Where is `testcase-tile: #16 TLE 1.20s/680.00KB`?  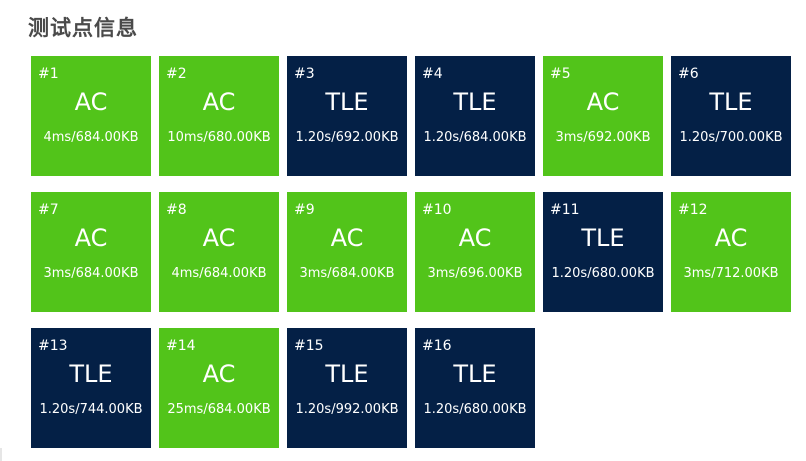
testcase-tile: #16 TLE 1.20s/680.00KB is located at coordinates (475, 388).